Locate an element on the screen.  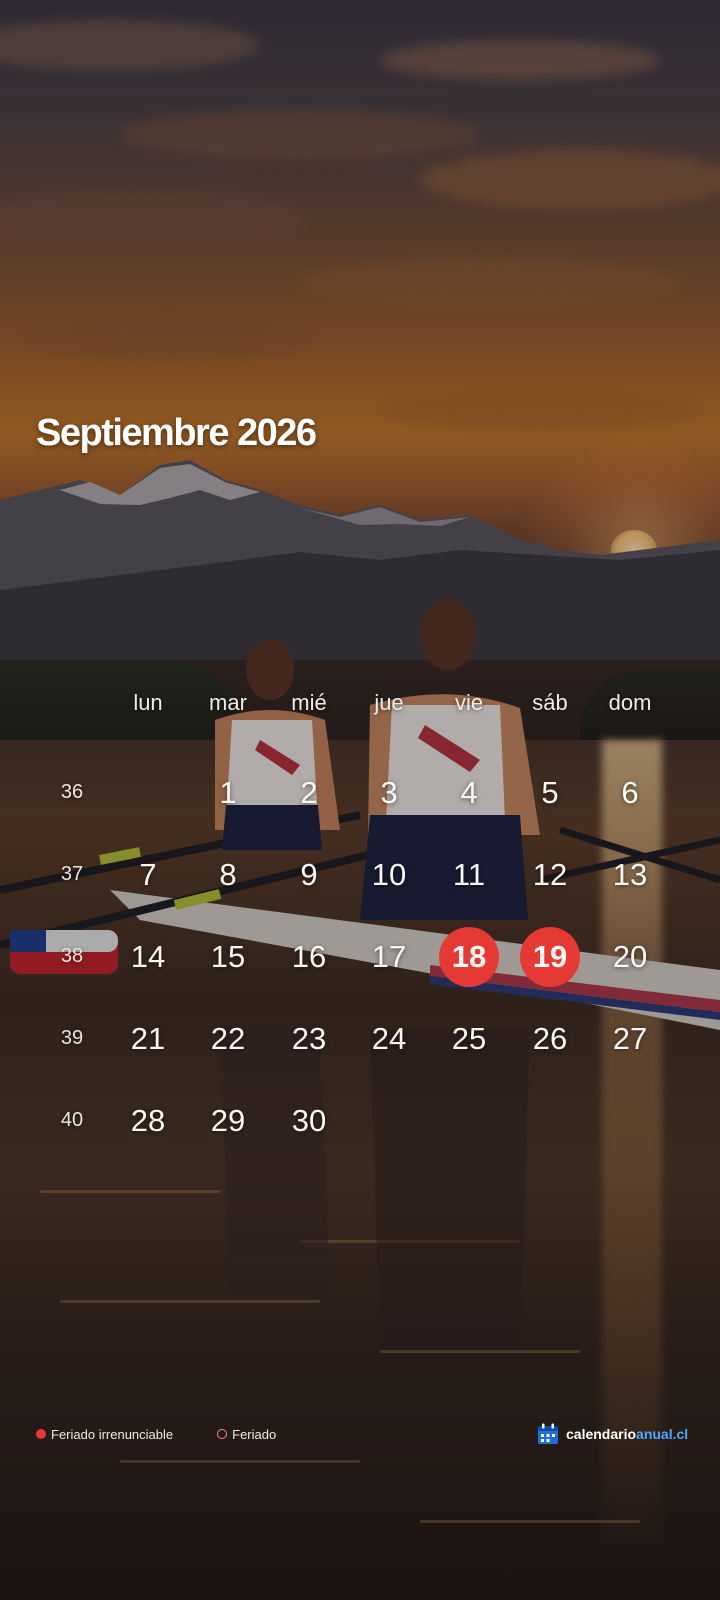
day-cell-holiday-irrenunciable: 19 is located at coordinates (550, 957).